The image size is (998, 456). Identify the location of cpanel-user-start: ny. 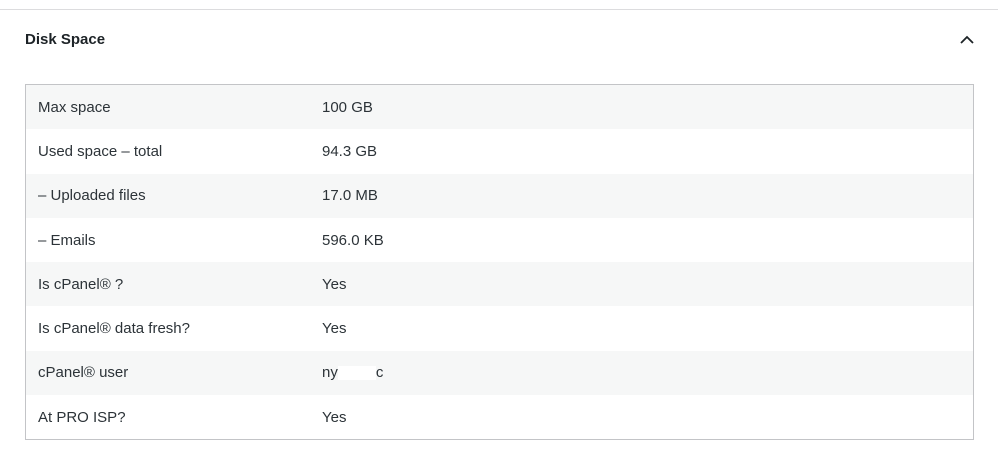
(330, 373).